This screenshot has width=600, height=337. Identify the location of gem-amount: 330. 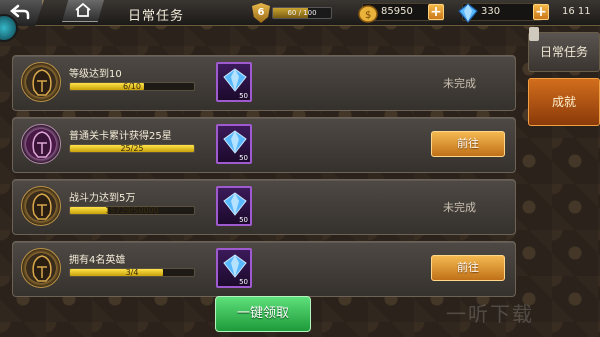
(491, 11).